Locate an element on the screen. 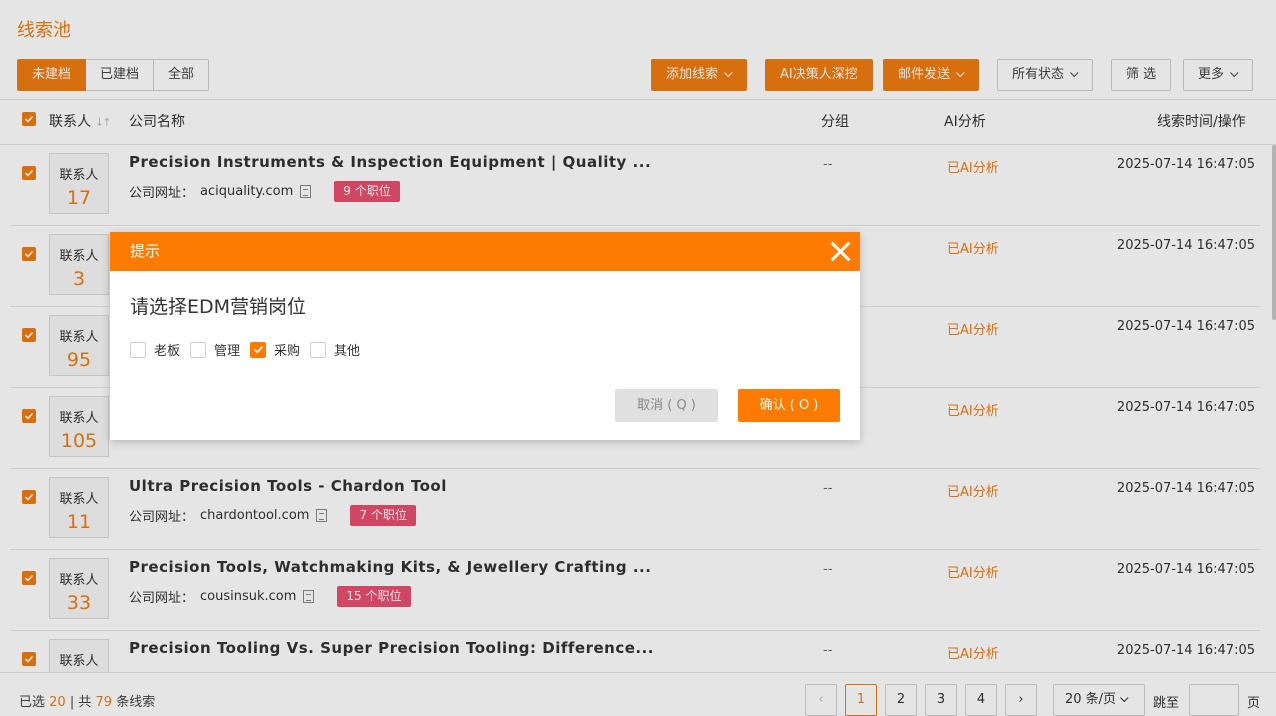  check-icon is located at coordinates (258, 350).